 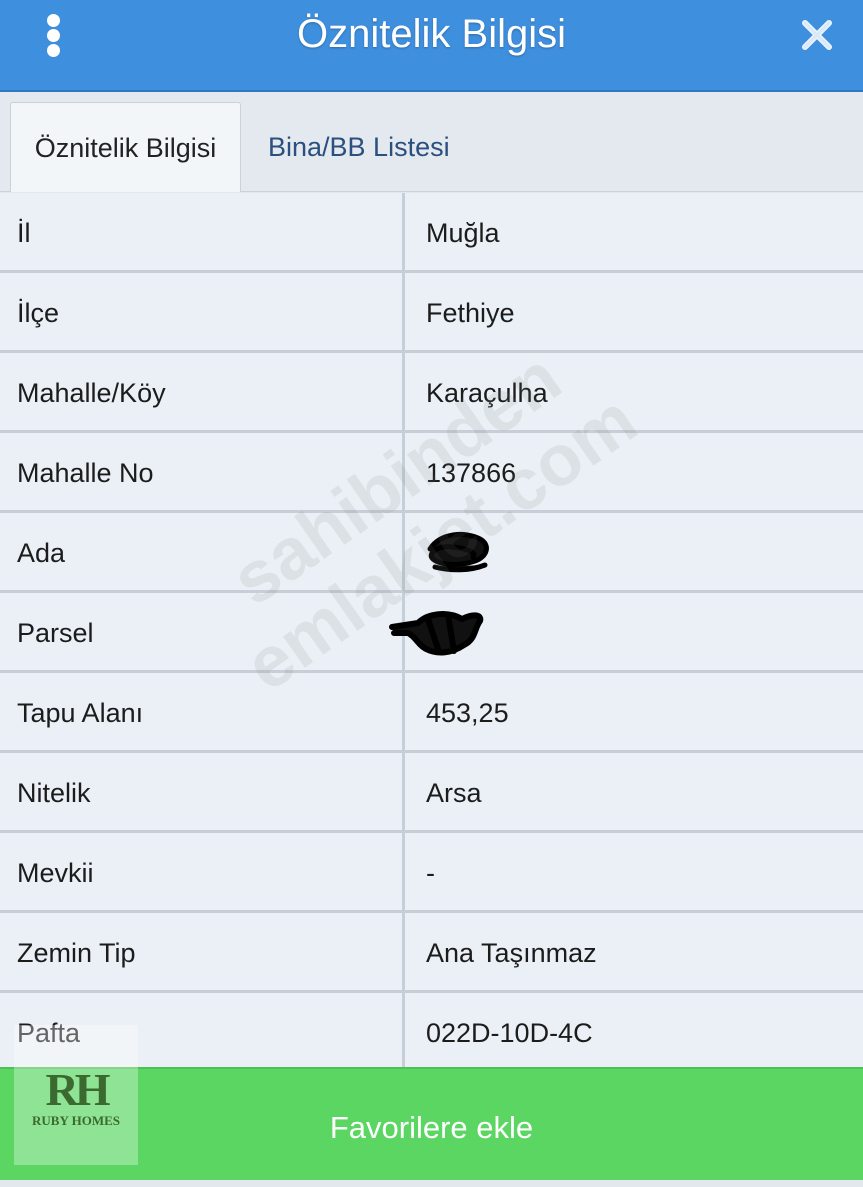 I want to click on row-value: 453,25, so click(x=467, y=713).